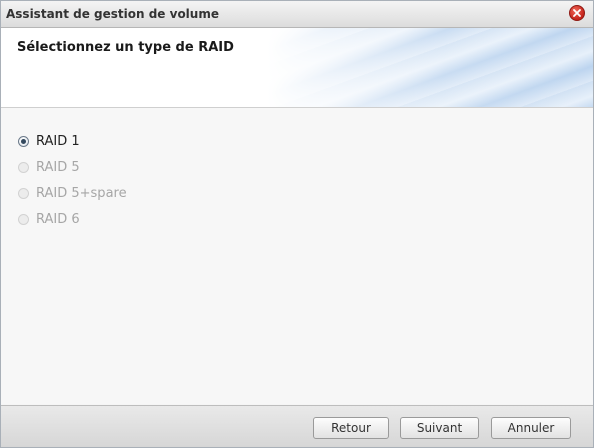 The width and height of the screenshot is (594, 448). Describe the element at coordinates (439, 428) in the screenshot. I see `next-button: Suivant` at that location.